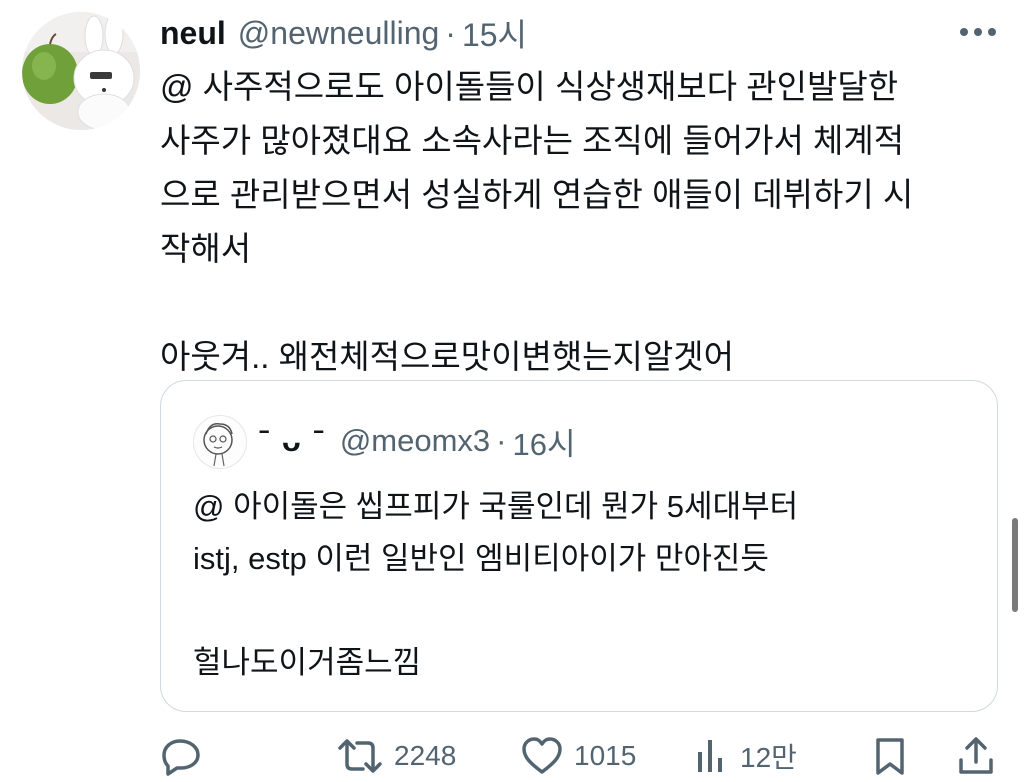  I want to click on tweet-line: 작해서, so click(206, 248).